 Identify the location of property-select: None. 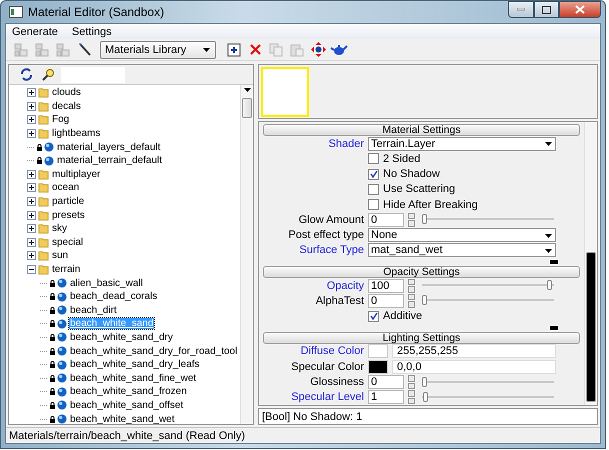
(462, 235).